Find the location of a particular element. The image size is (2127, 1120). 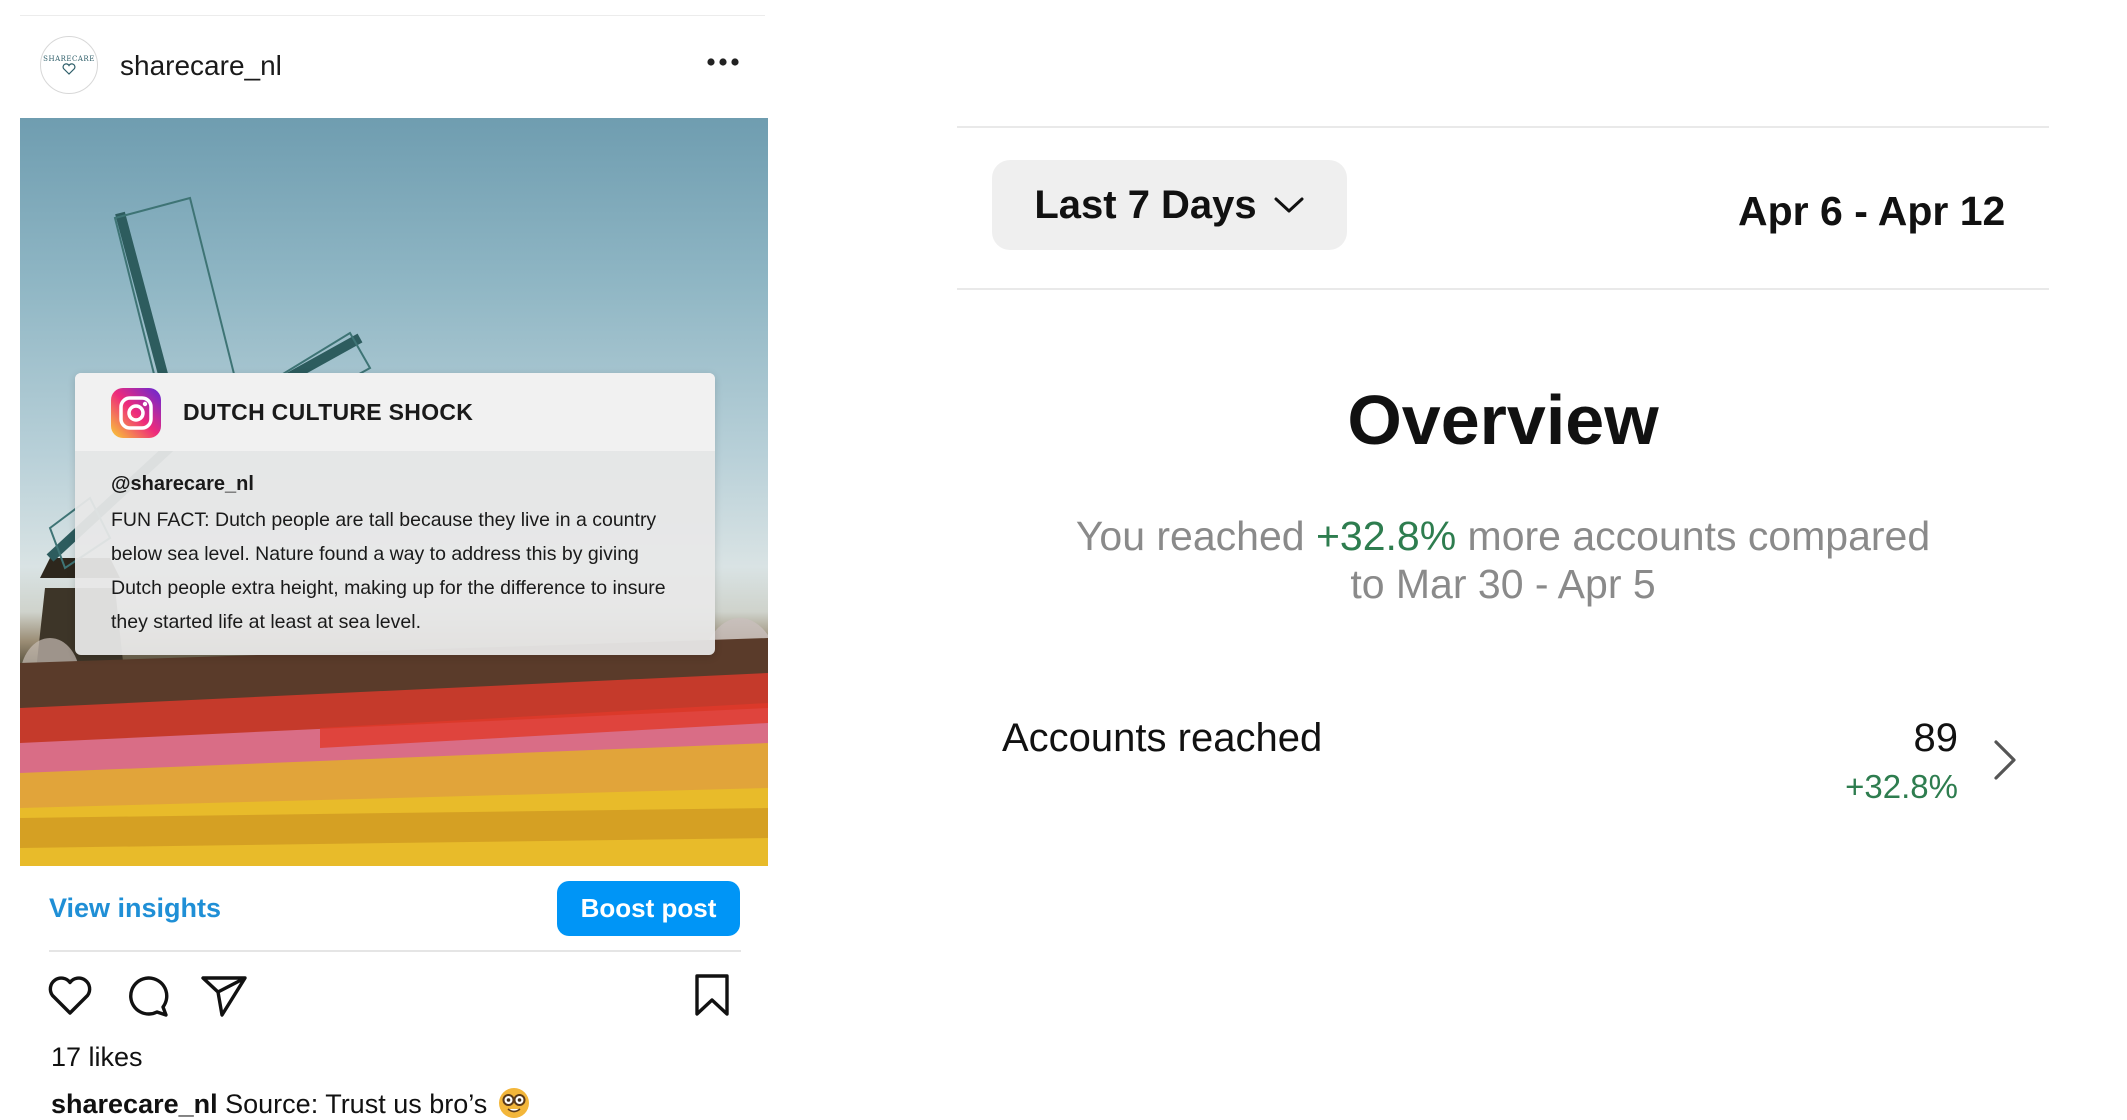

avatar: SHARECARE is located at coordinates (69, 65).